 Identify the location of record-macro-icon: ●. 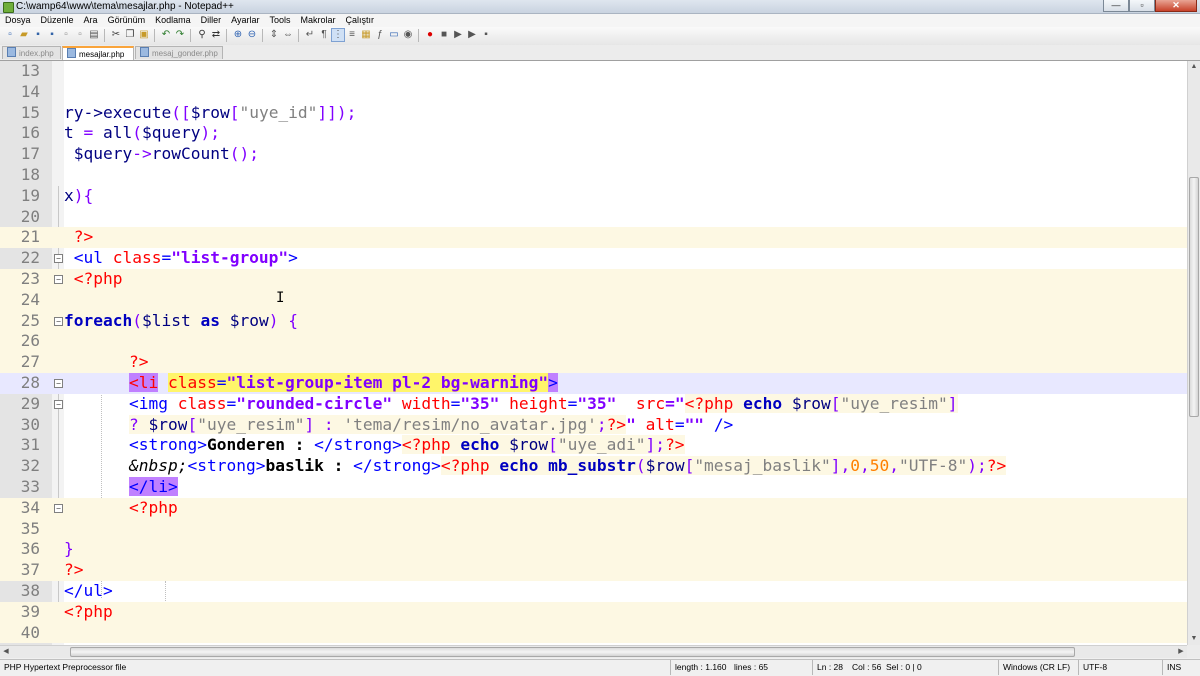
(430, 35).